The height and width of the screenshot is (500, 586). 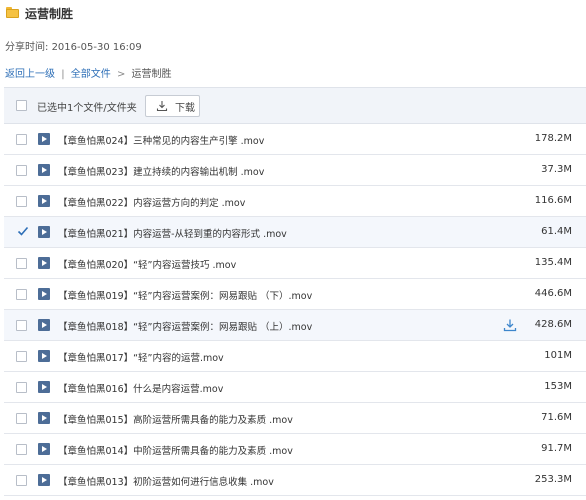 I want to click on breadcrumb-current: 运营制胜, so click(x=151, y=74).